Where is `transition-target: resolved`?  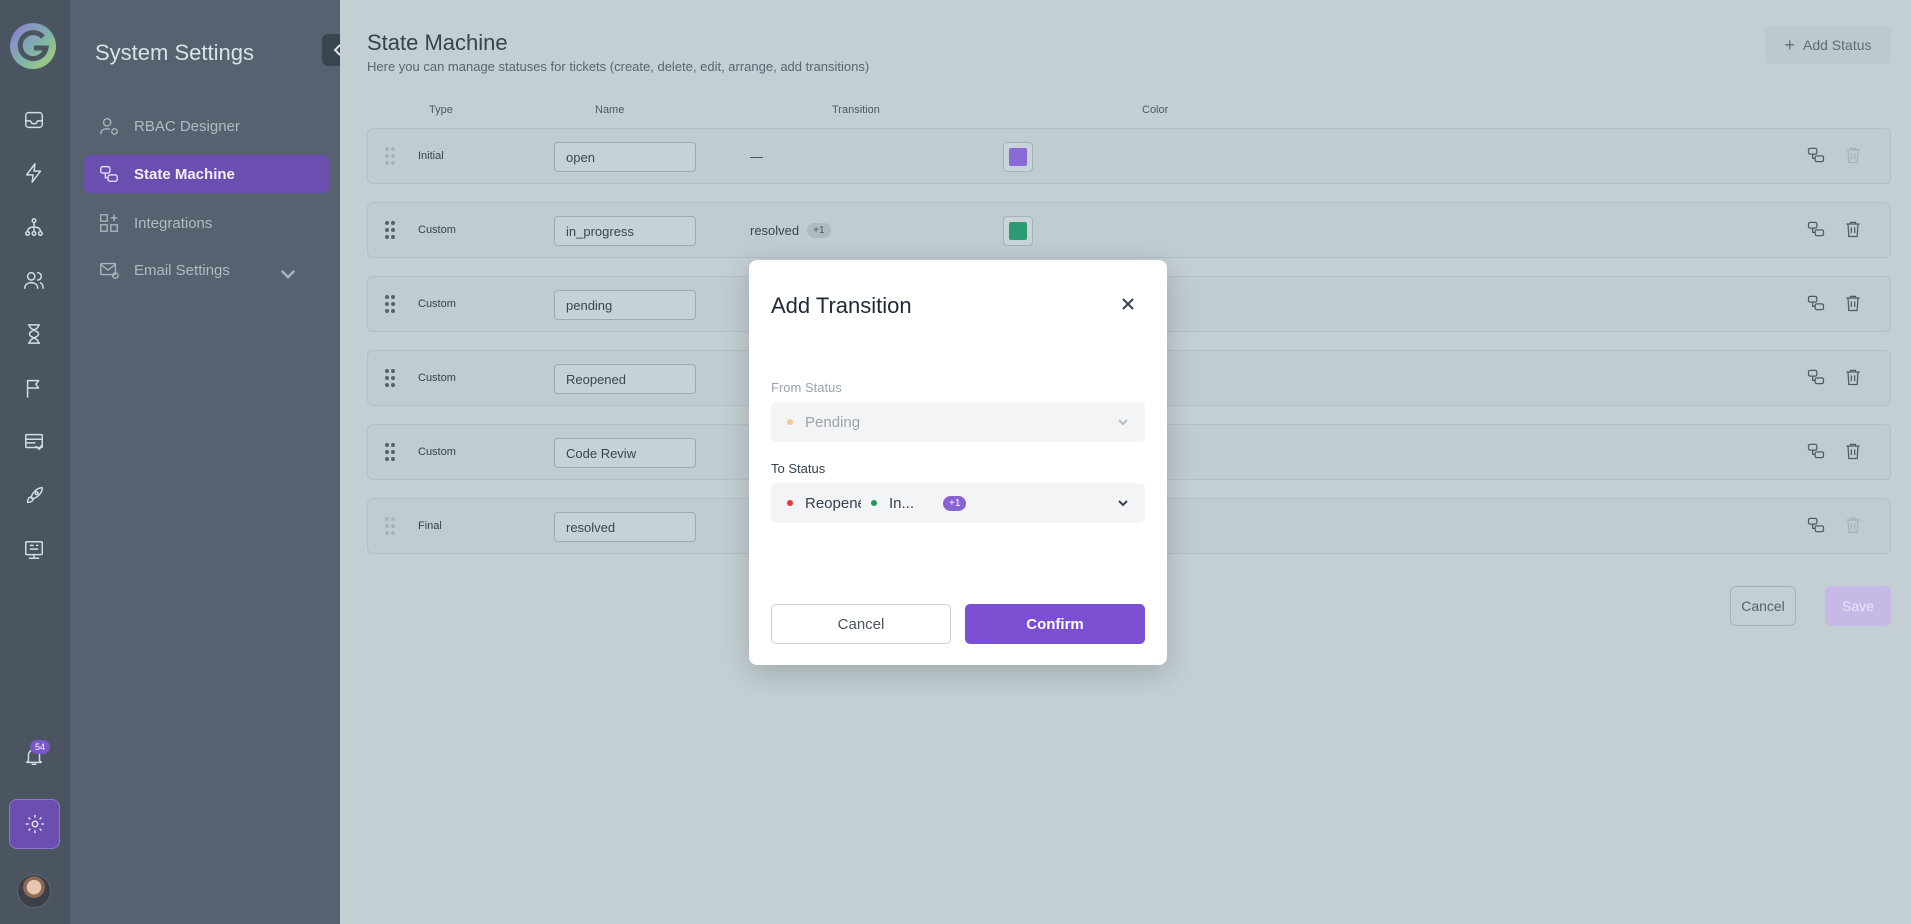 transition-target: resolved is located at coordinates (775, 230).